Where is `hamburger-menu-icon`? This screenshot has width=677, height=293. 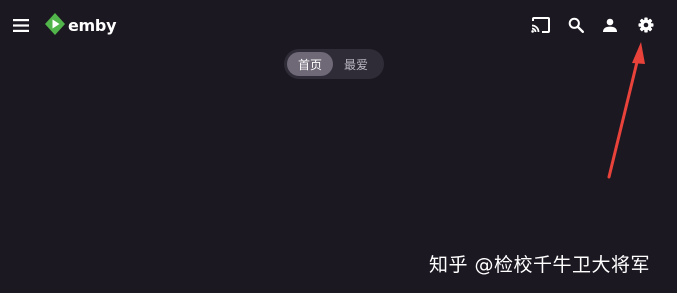 hamburger-menu-icon is located at coordinates (21, 25).